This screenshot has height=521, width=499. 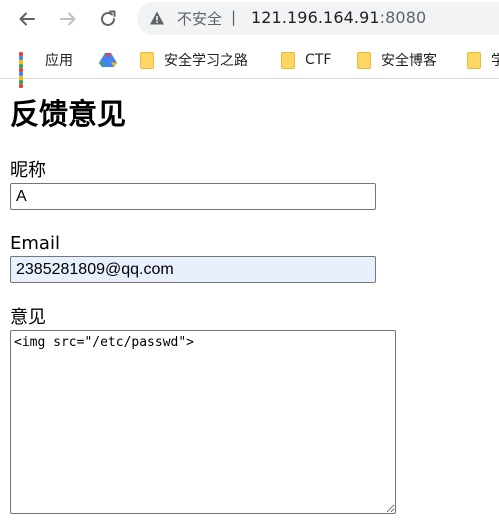 I want to click on bookmark-folder-study: 学, so click(x=483, y=60).